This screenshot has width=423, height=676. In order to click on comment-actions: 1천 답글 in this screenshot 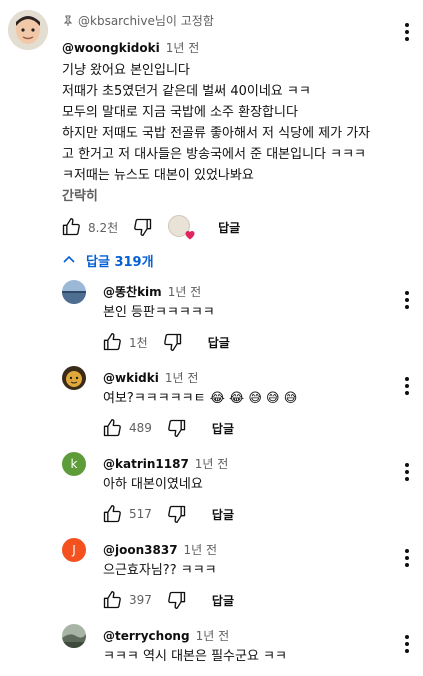, I will do `click(165, 342)`.